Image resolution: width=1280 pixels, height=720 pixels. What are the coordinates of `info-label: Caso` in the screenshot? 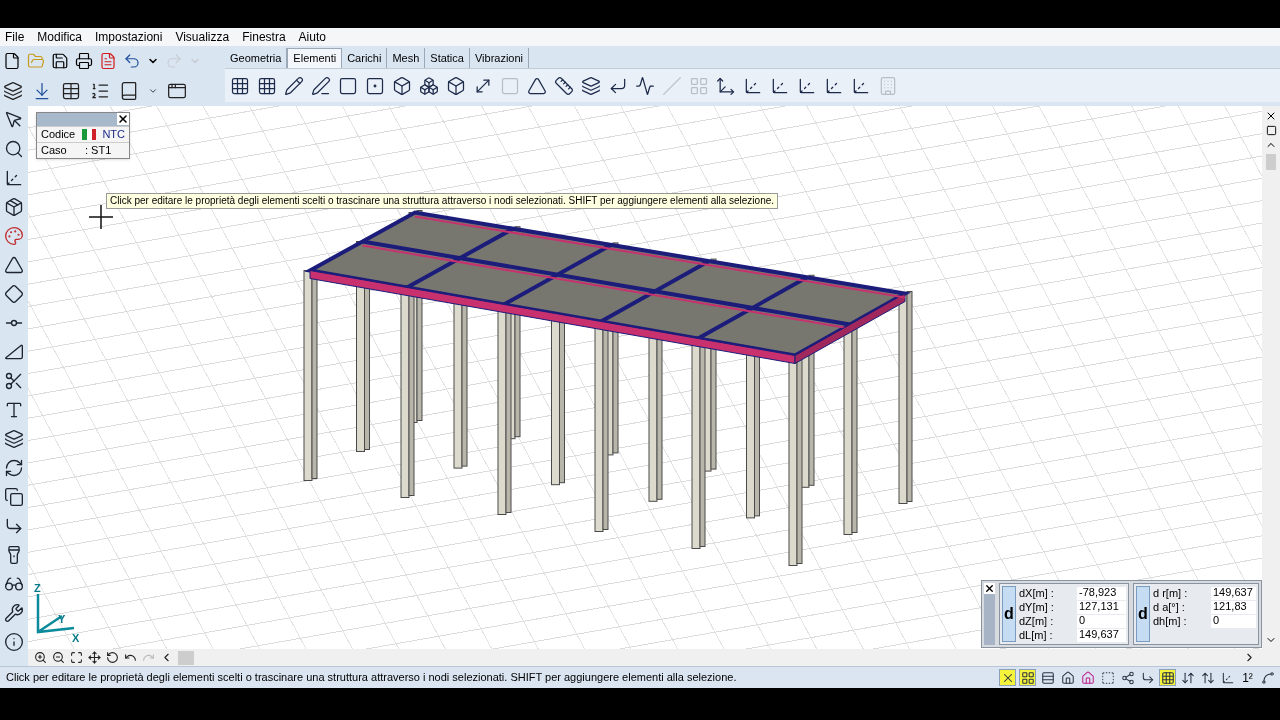 It's located at (54, 151).